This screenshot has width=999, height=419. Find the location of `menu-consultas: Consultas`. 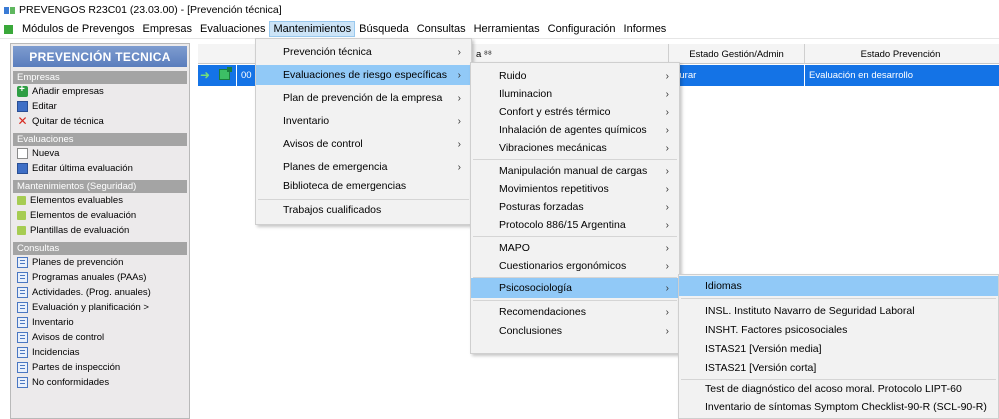

menu-consultas: Consultas is located at coordinates (441, 29).